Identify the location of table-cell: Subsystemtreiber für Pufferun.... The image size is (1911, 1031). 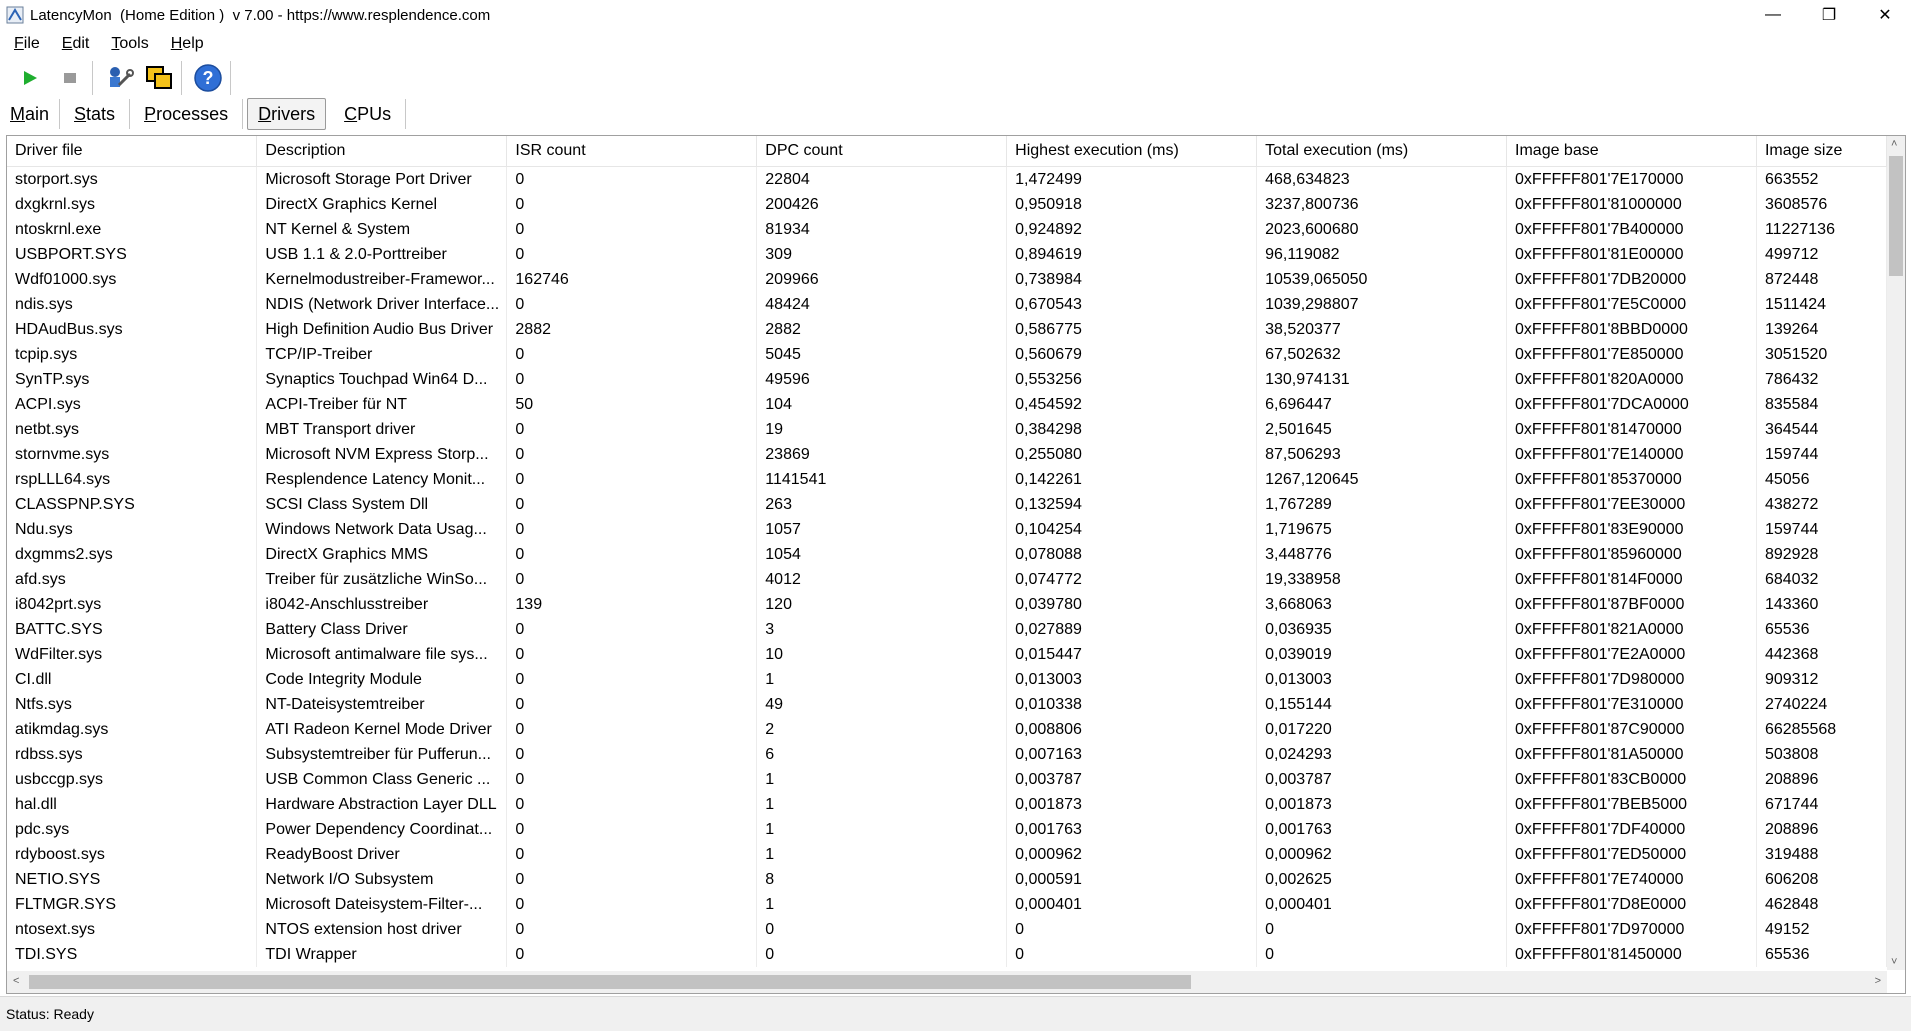
(382, 754).